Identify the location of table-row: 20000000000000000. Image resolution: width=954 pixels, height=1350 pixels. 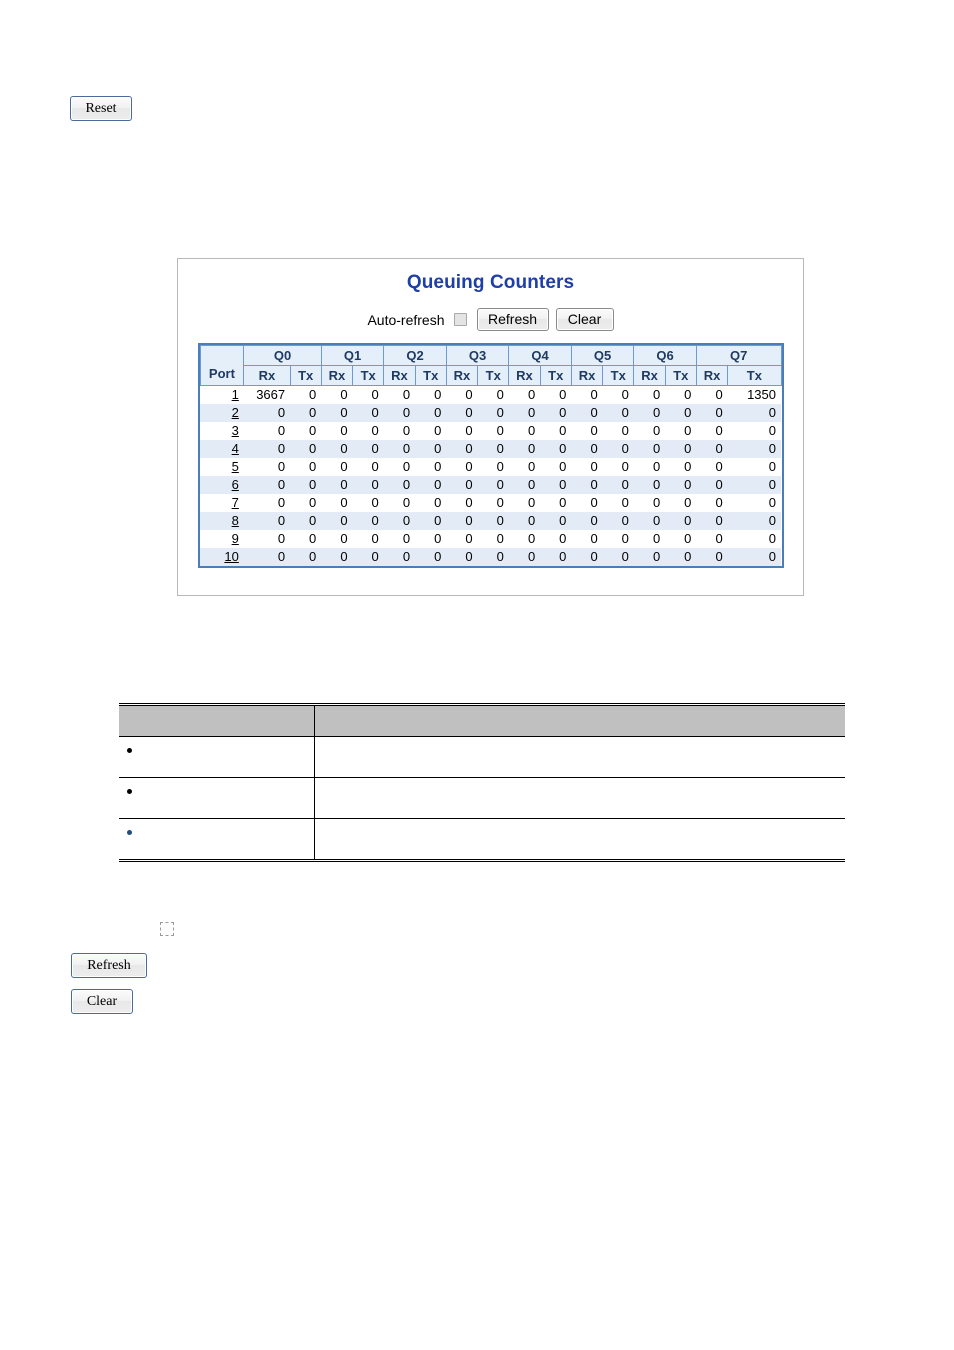
(490, 413).